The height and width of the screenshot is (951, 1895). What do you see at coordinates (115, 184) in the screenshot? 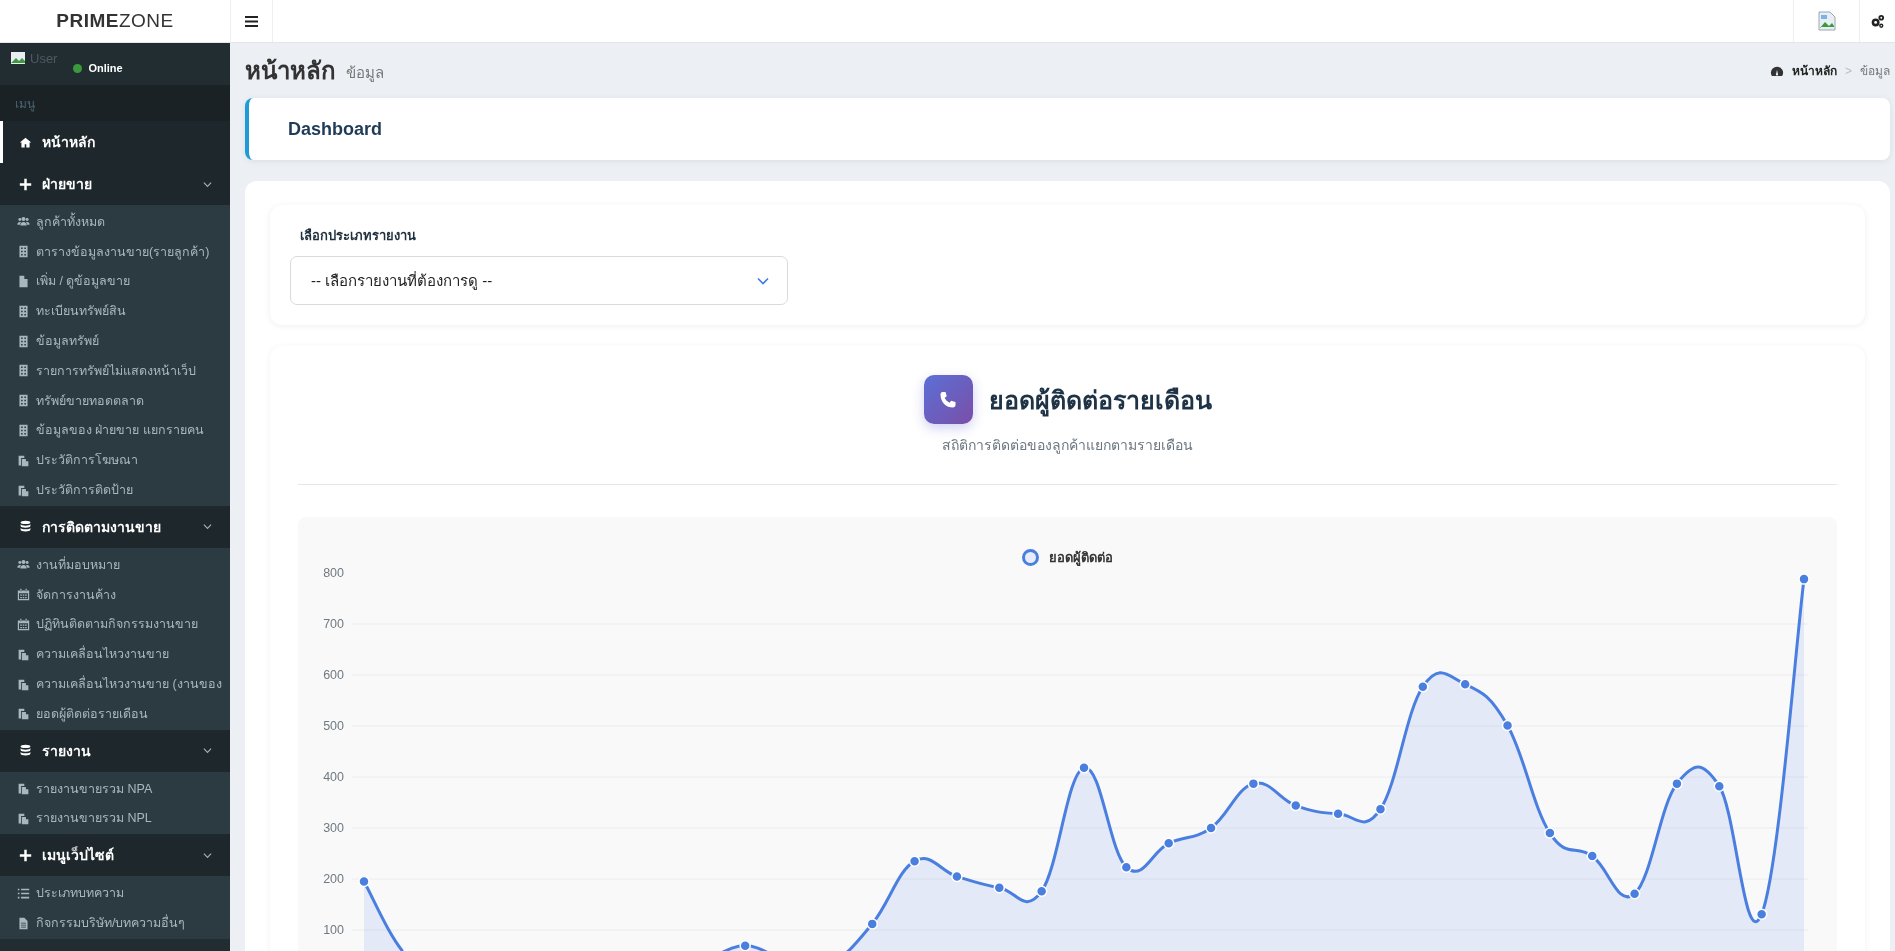
I see `sidebar-menu-item: ฝ่ายขาย` at bounding box center [115, 184].